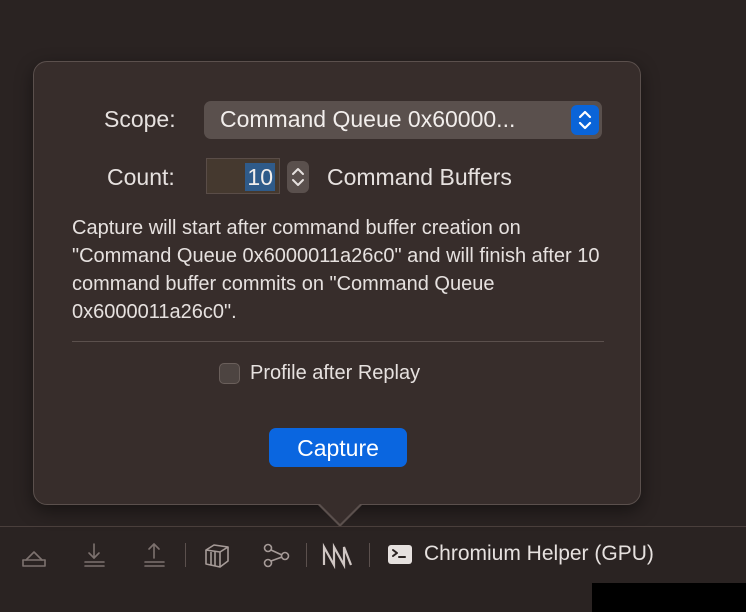  What do you see at coordinates (373, 526) in the screenshot?
I see `toolbar-divider` at bounding box center [373, 526].